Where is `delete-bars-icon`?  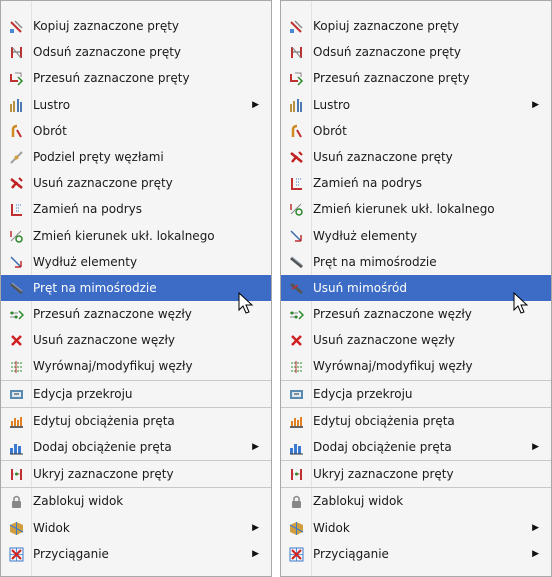 delete-bars-icon is located at coordinates (296, 157).